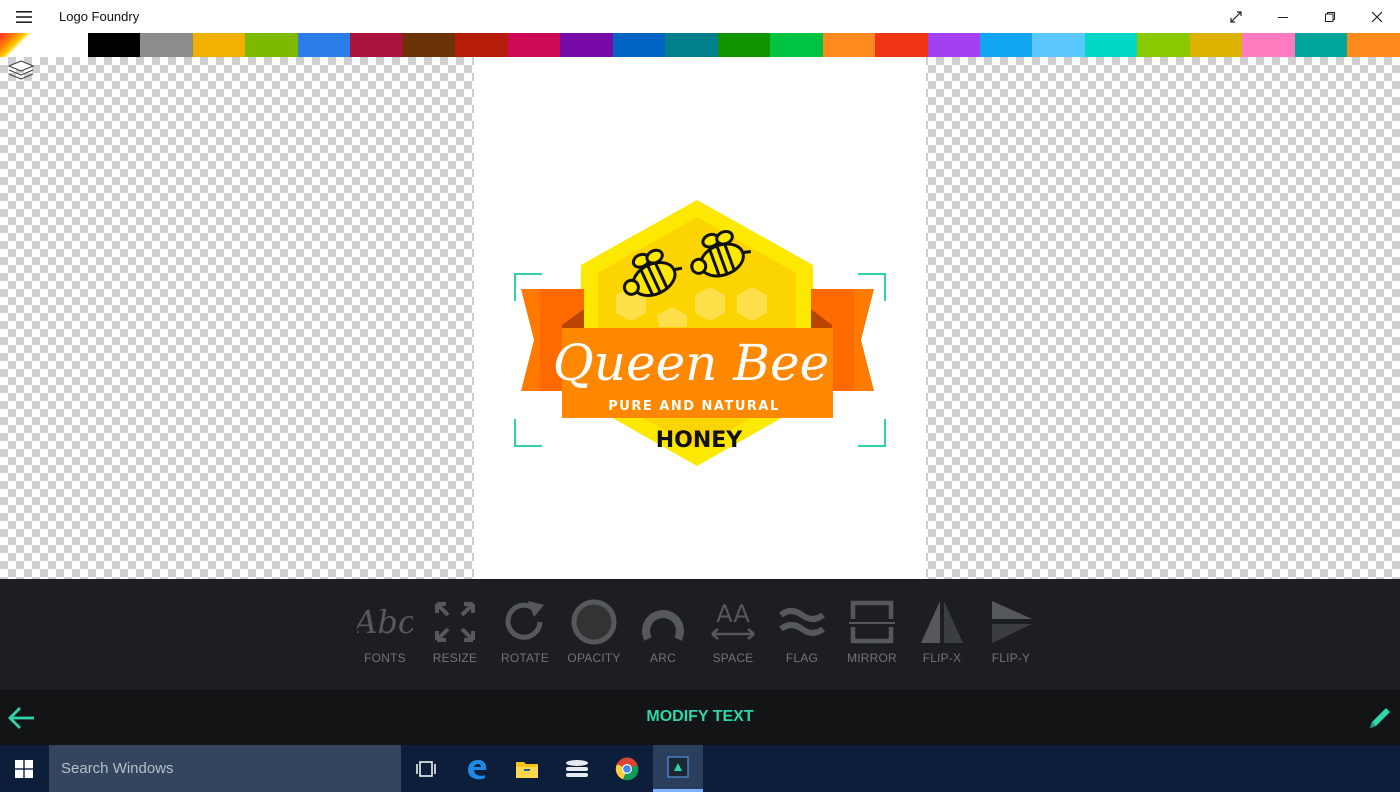 Image resolution: width=1400 pixels, height=792 pixels. What do you see at coordinates (455, 658) in the screenshot?
I see `tool-label: RESIZE` at bounding box center [455, 658].